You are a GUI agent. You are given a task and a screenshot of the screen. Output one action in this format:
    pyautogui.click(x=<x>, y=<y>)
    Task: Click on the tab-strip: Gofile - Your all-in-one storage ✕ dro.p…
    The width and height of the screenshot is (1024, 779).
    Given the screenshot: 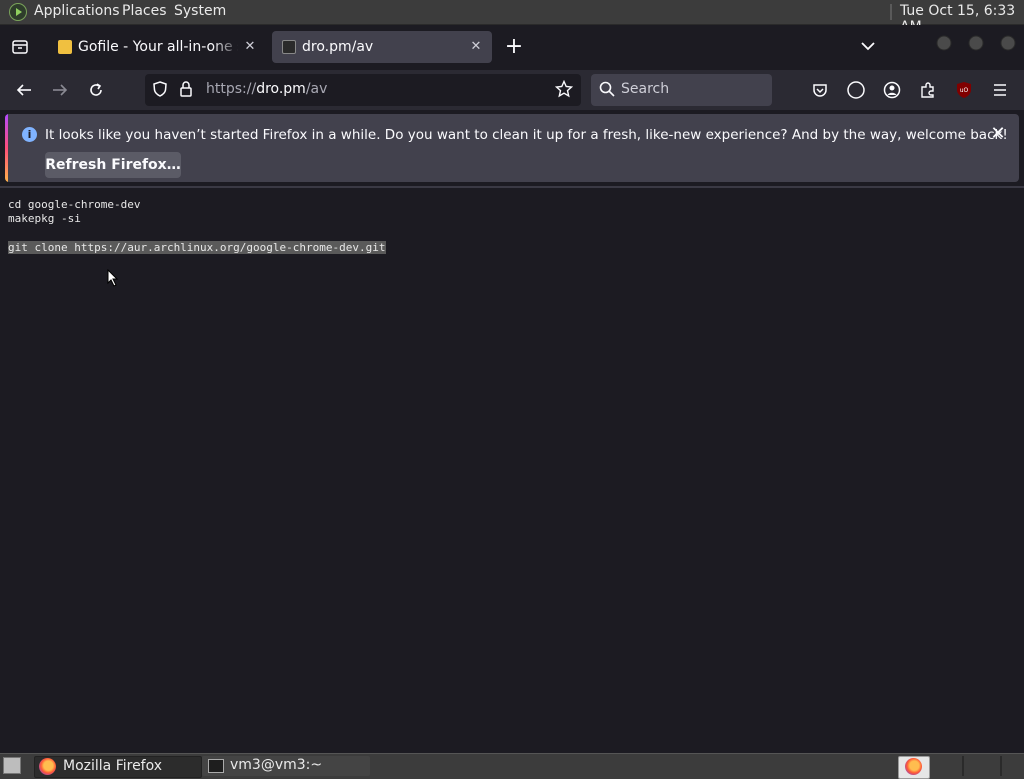 What is the action you would take?
    pyautogui.click(x=512, y=47)
    